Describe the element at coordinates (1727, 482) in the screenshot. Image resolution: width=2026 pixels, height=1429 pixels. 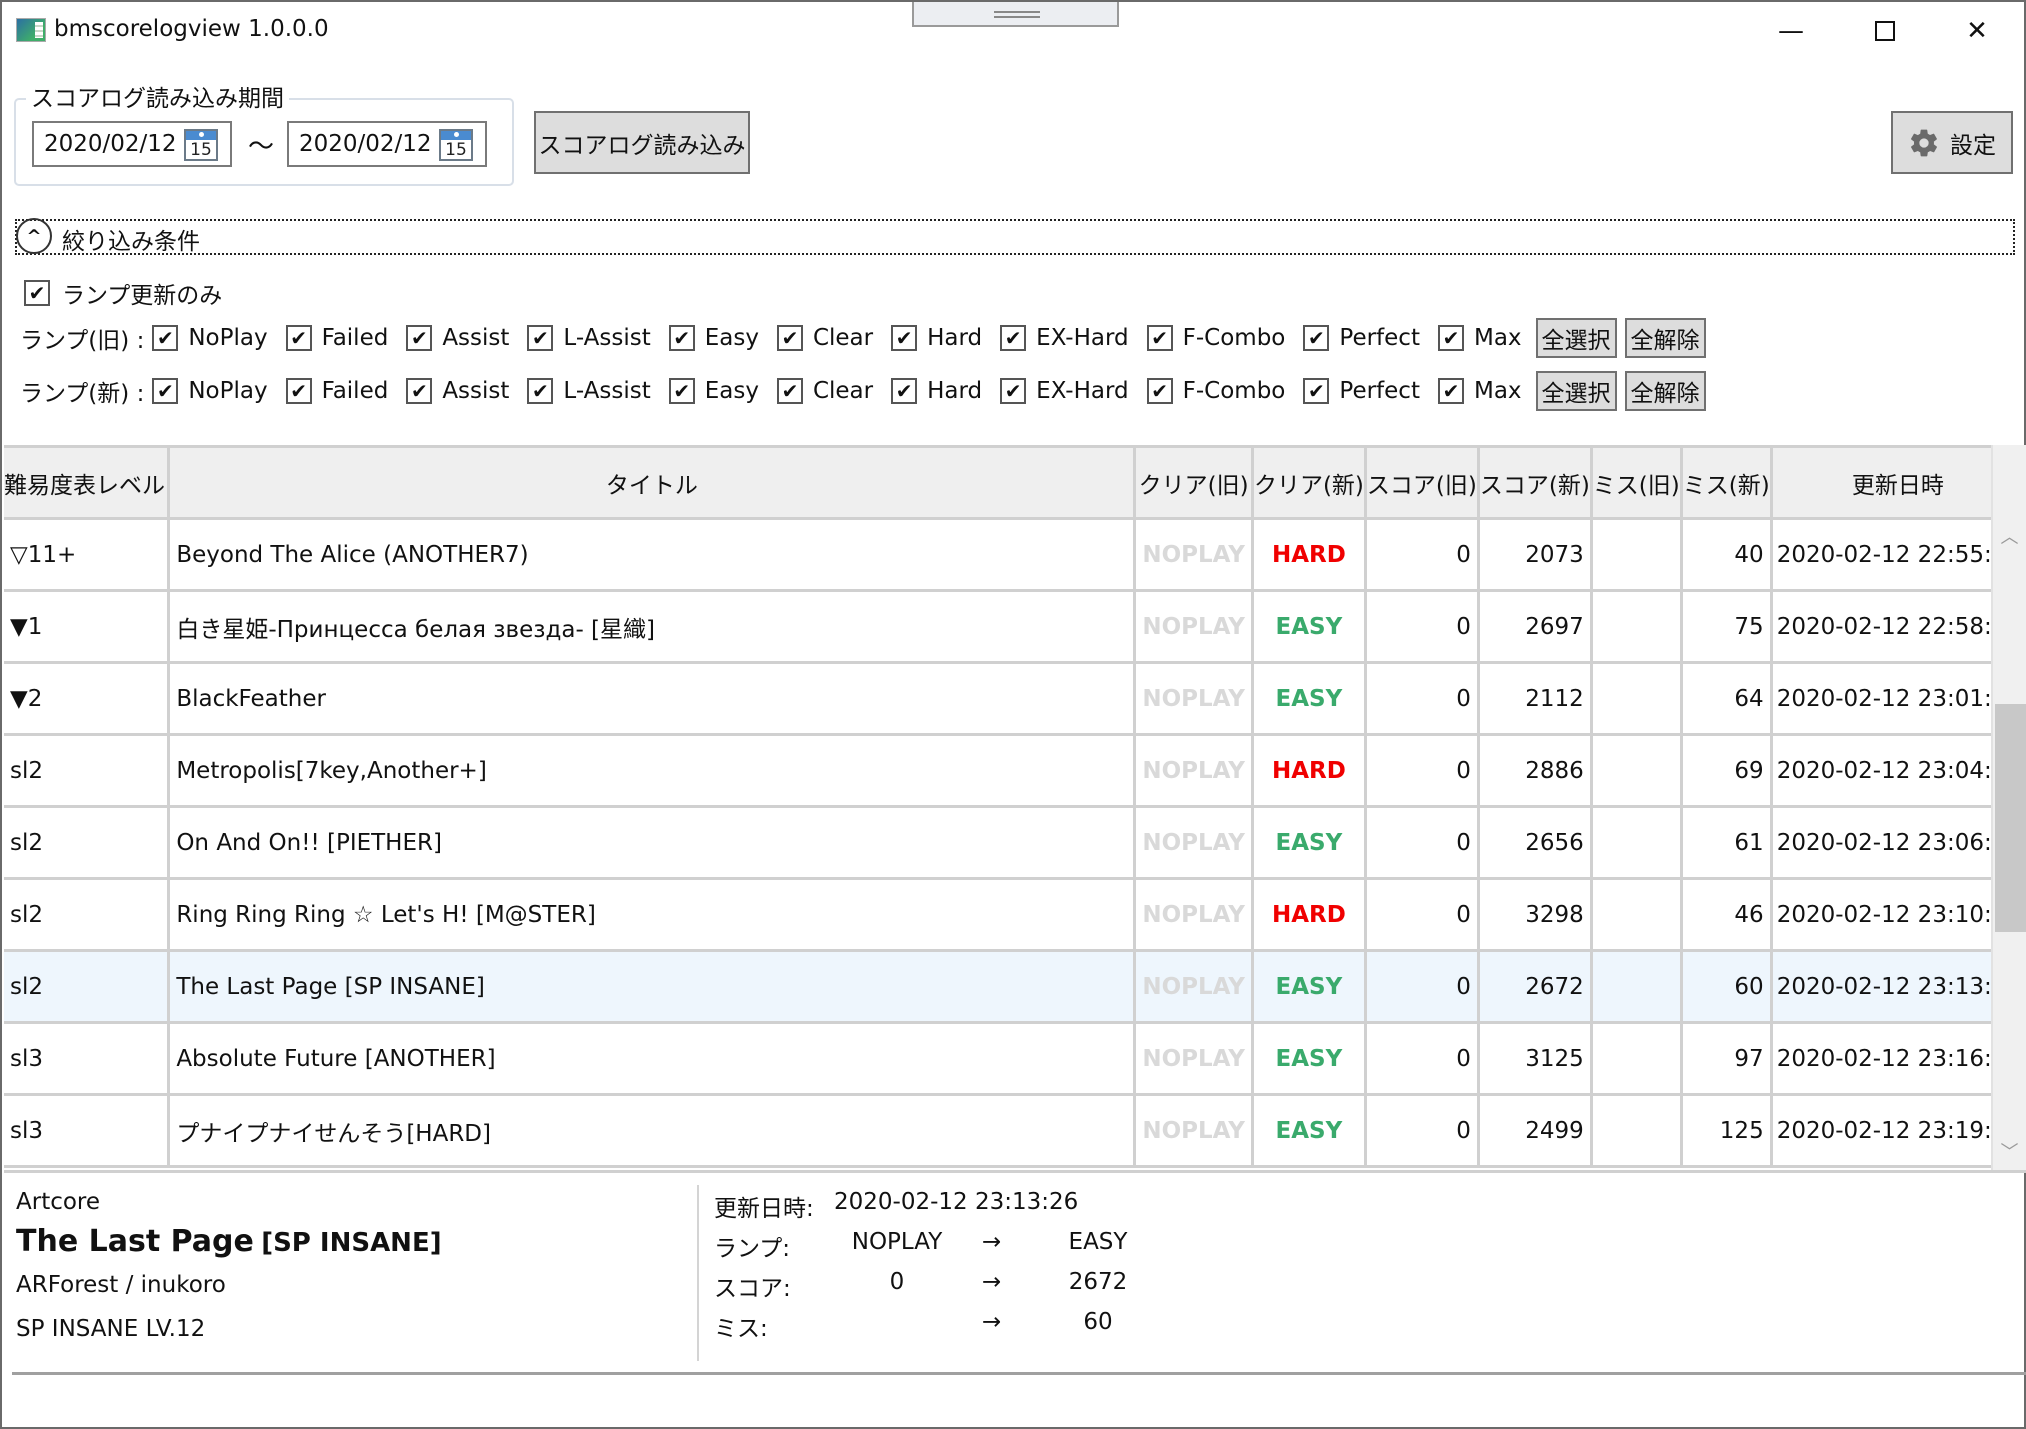
I see `column-header: ミス(新)` at that location.